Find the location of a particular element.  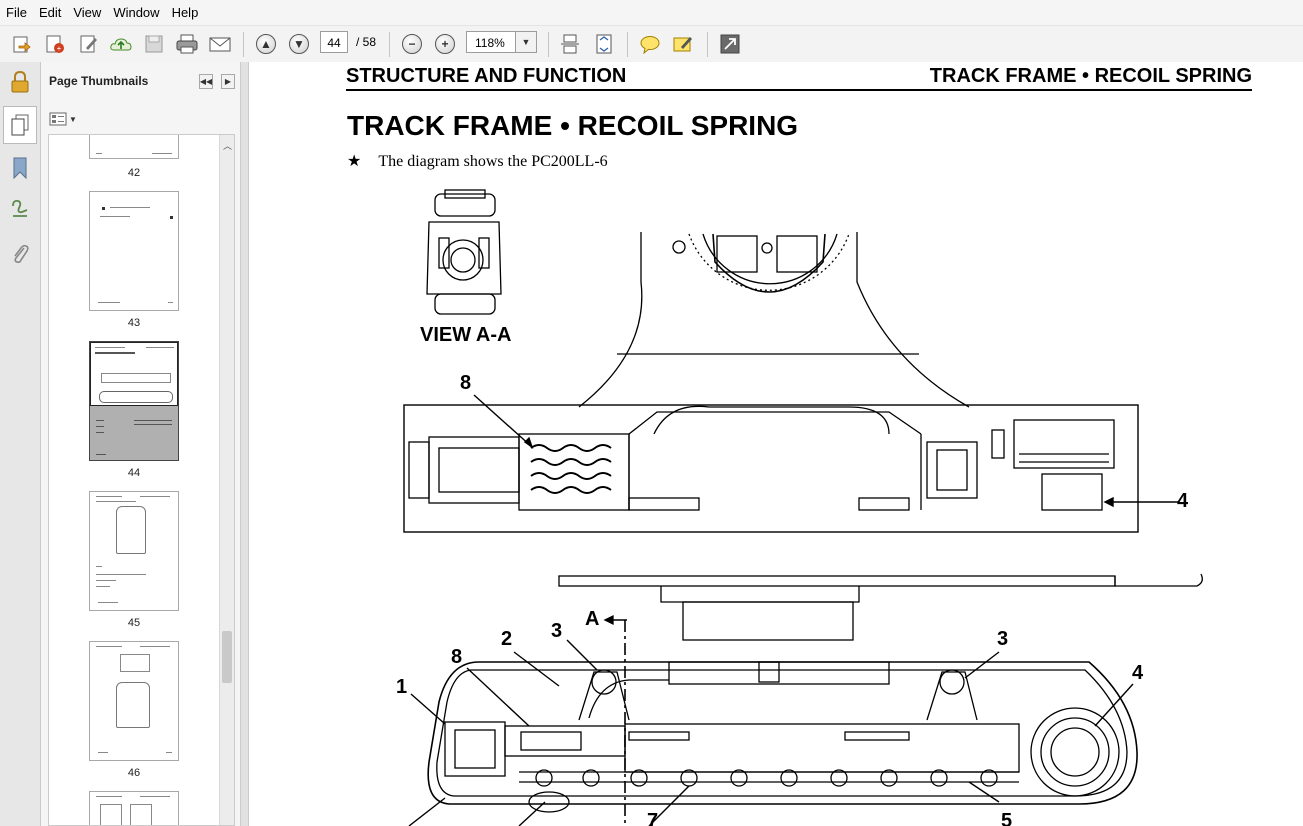

chevron-right-icon: ▶ is located at coordinates (228, 81).